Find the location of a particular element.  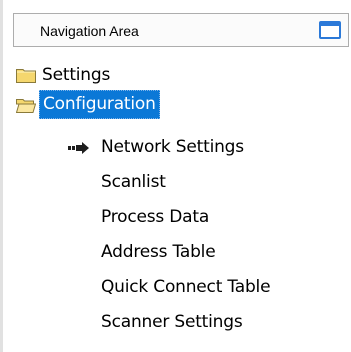

tree-item-scanlist: Scanlist is located at coordinates (133, 182).